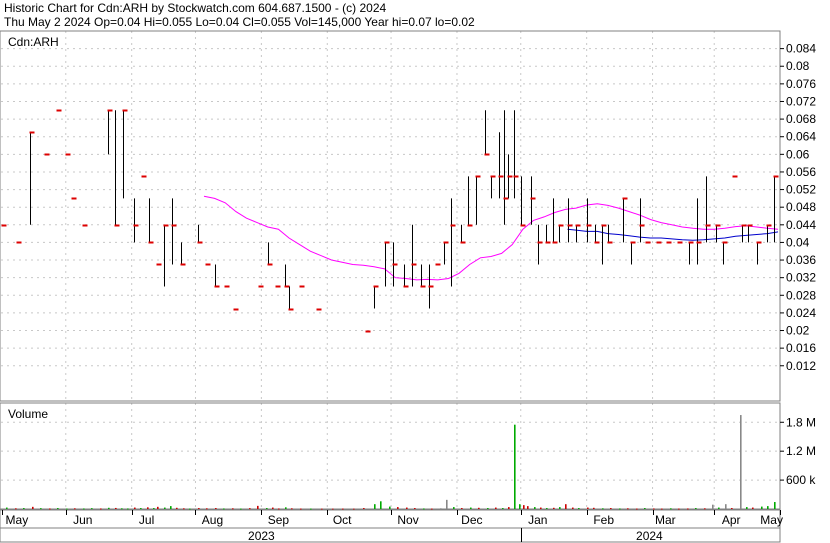 Image resolution: width=830 pixels, height=543 pixels. Describe the element at coordinates (801, 480) in the screenshot. I see `volume-tick-label: 600 k` at that location.